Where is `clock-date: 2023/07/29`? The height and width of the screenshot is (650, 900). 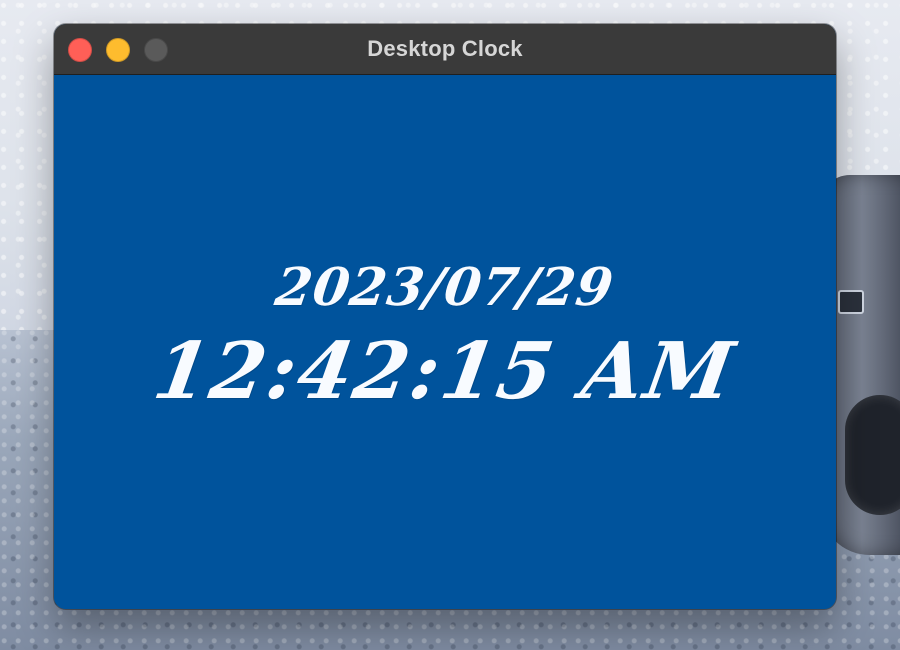 clock-date: 2023/07/29 is located at coordinates (445, 287).